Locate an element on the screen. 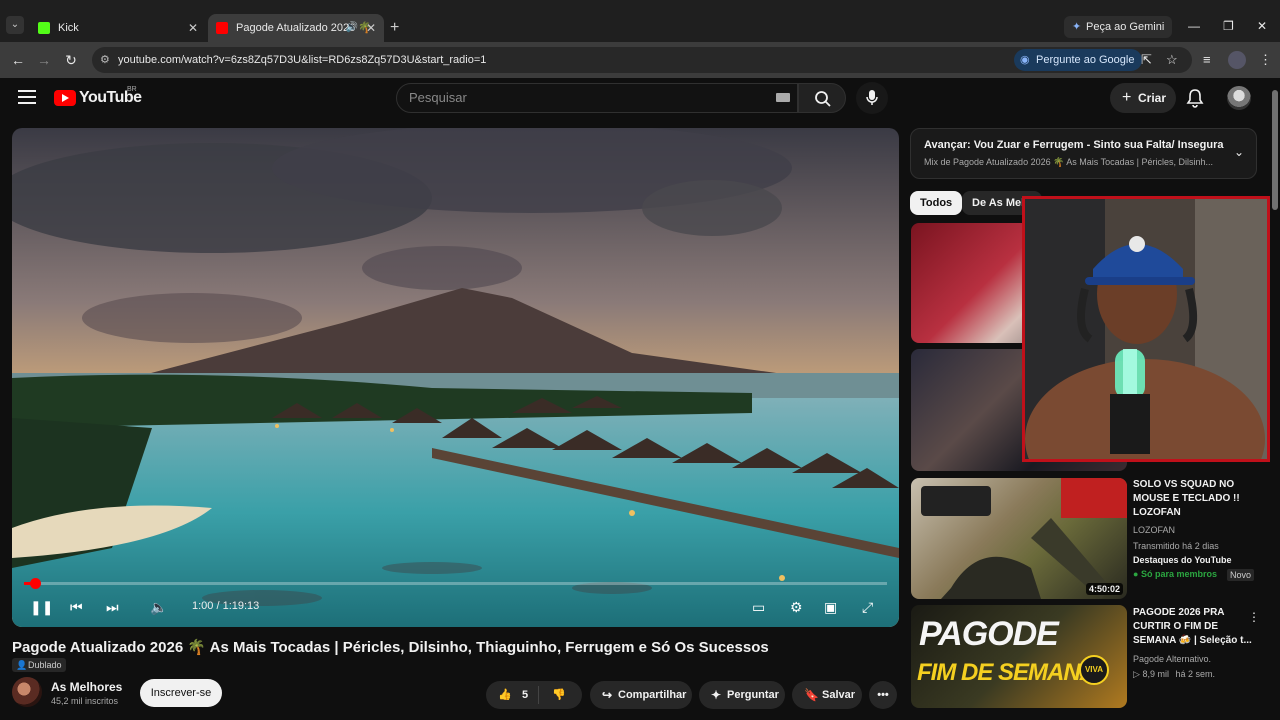 The height and width of the screenshot is (720, 1280). minimize-button: — is located at coordinates (1194, 26).